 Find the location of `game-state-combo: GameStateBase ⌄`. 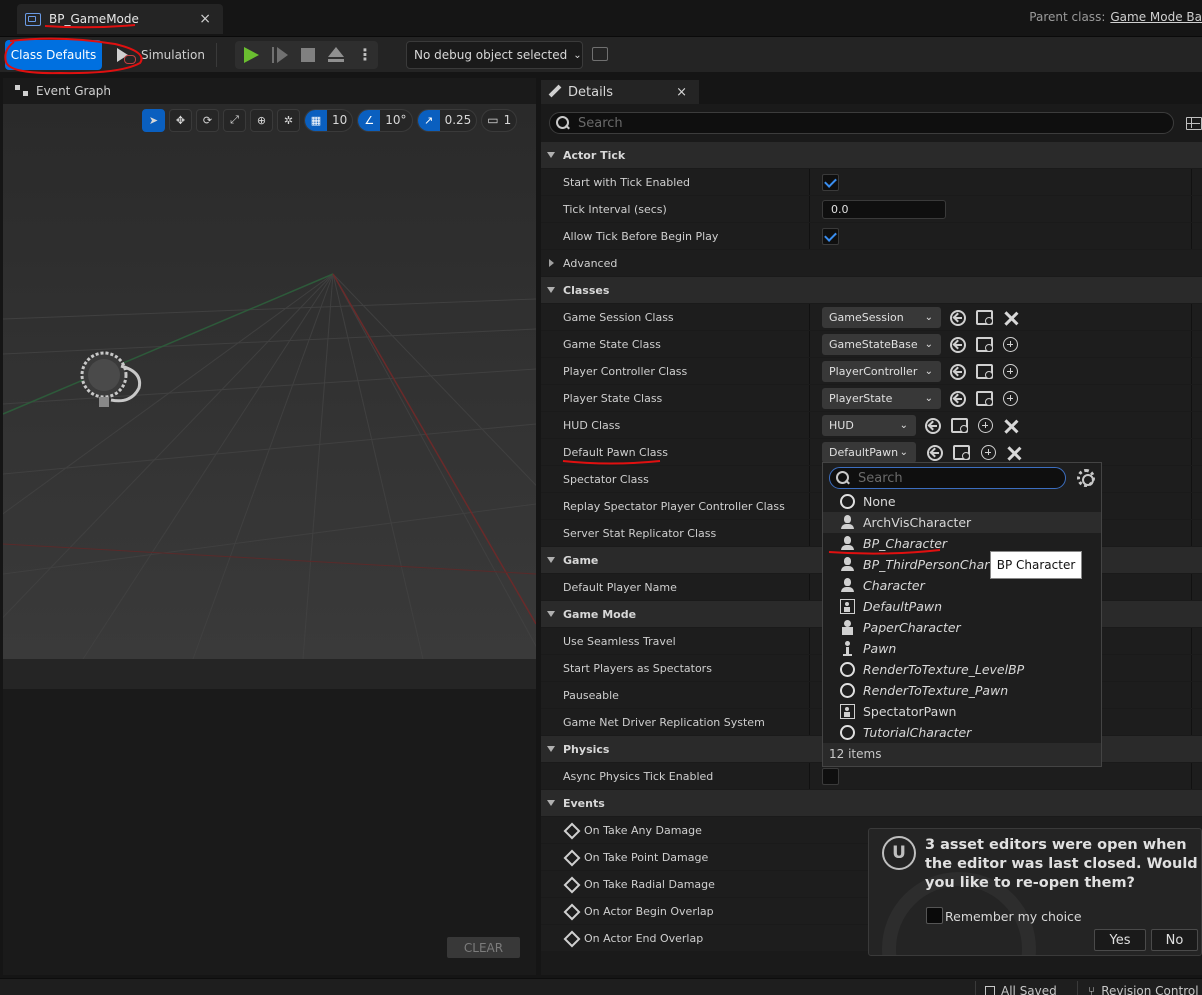

game-state-combo: GameStateBase ⌄ is located at coordinates (881, 344).